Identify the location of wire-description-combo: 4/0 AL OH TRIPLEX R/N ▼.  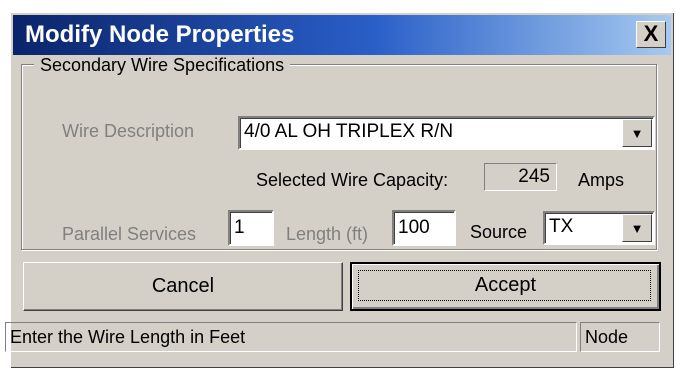
(446, 133).